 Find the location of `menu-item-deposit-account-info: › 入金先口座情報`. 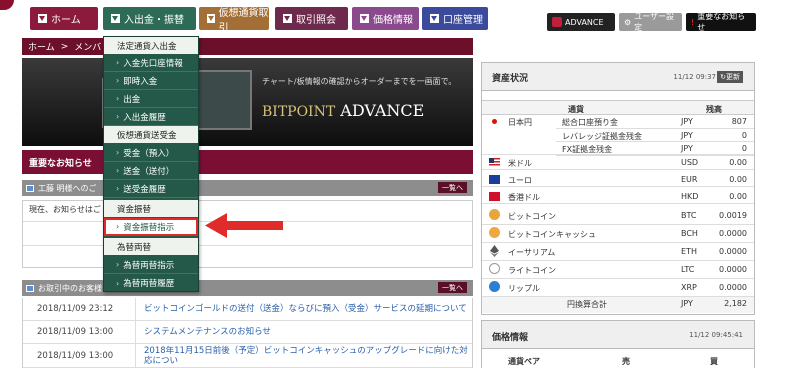

menu-item-deposit-account-info: › 入金先口座情報 is located at coordinates (151, 63).